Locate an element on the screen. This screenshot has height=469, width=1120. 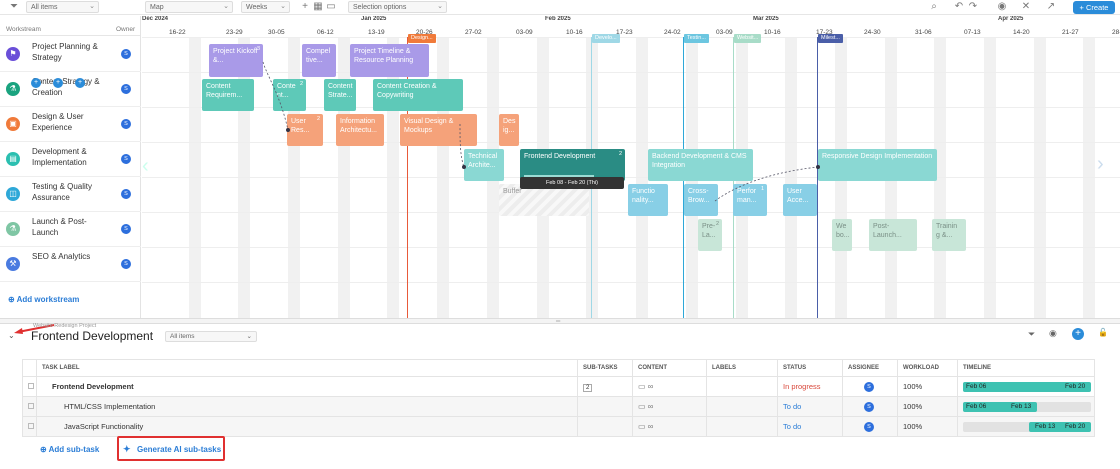
column-header: ASSIGNEE is located at coordinates (870, 368).